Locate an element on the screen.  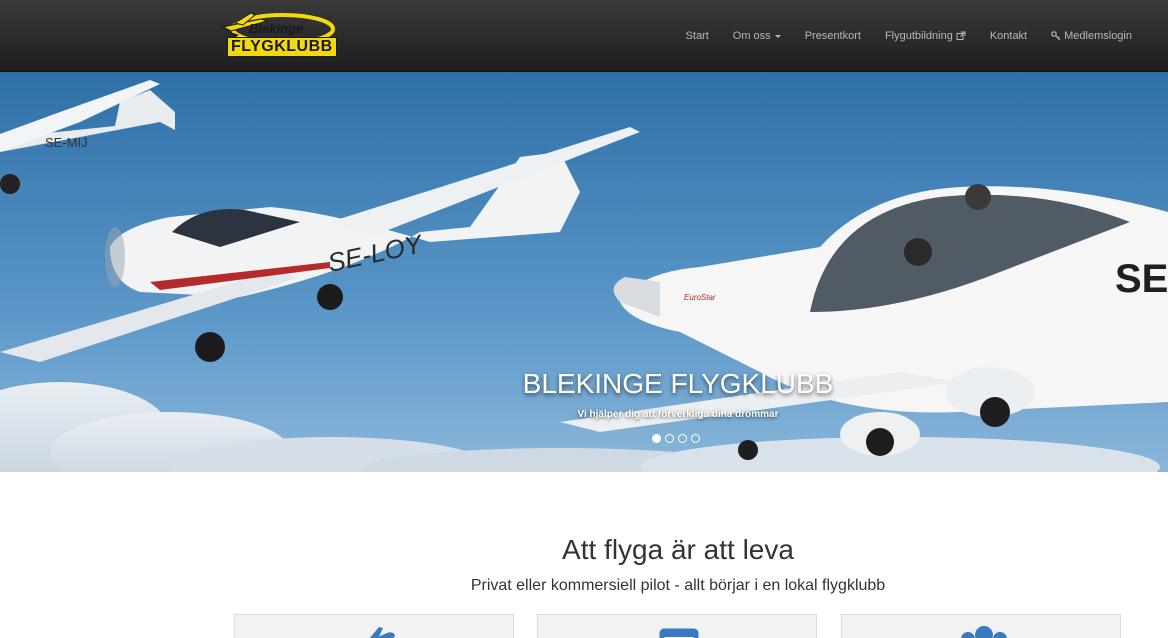
nav-kontakt: Kontakt is located at coordinates (1008, 36).